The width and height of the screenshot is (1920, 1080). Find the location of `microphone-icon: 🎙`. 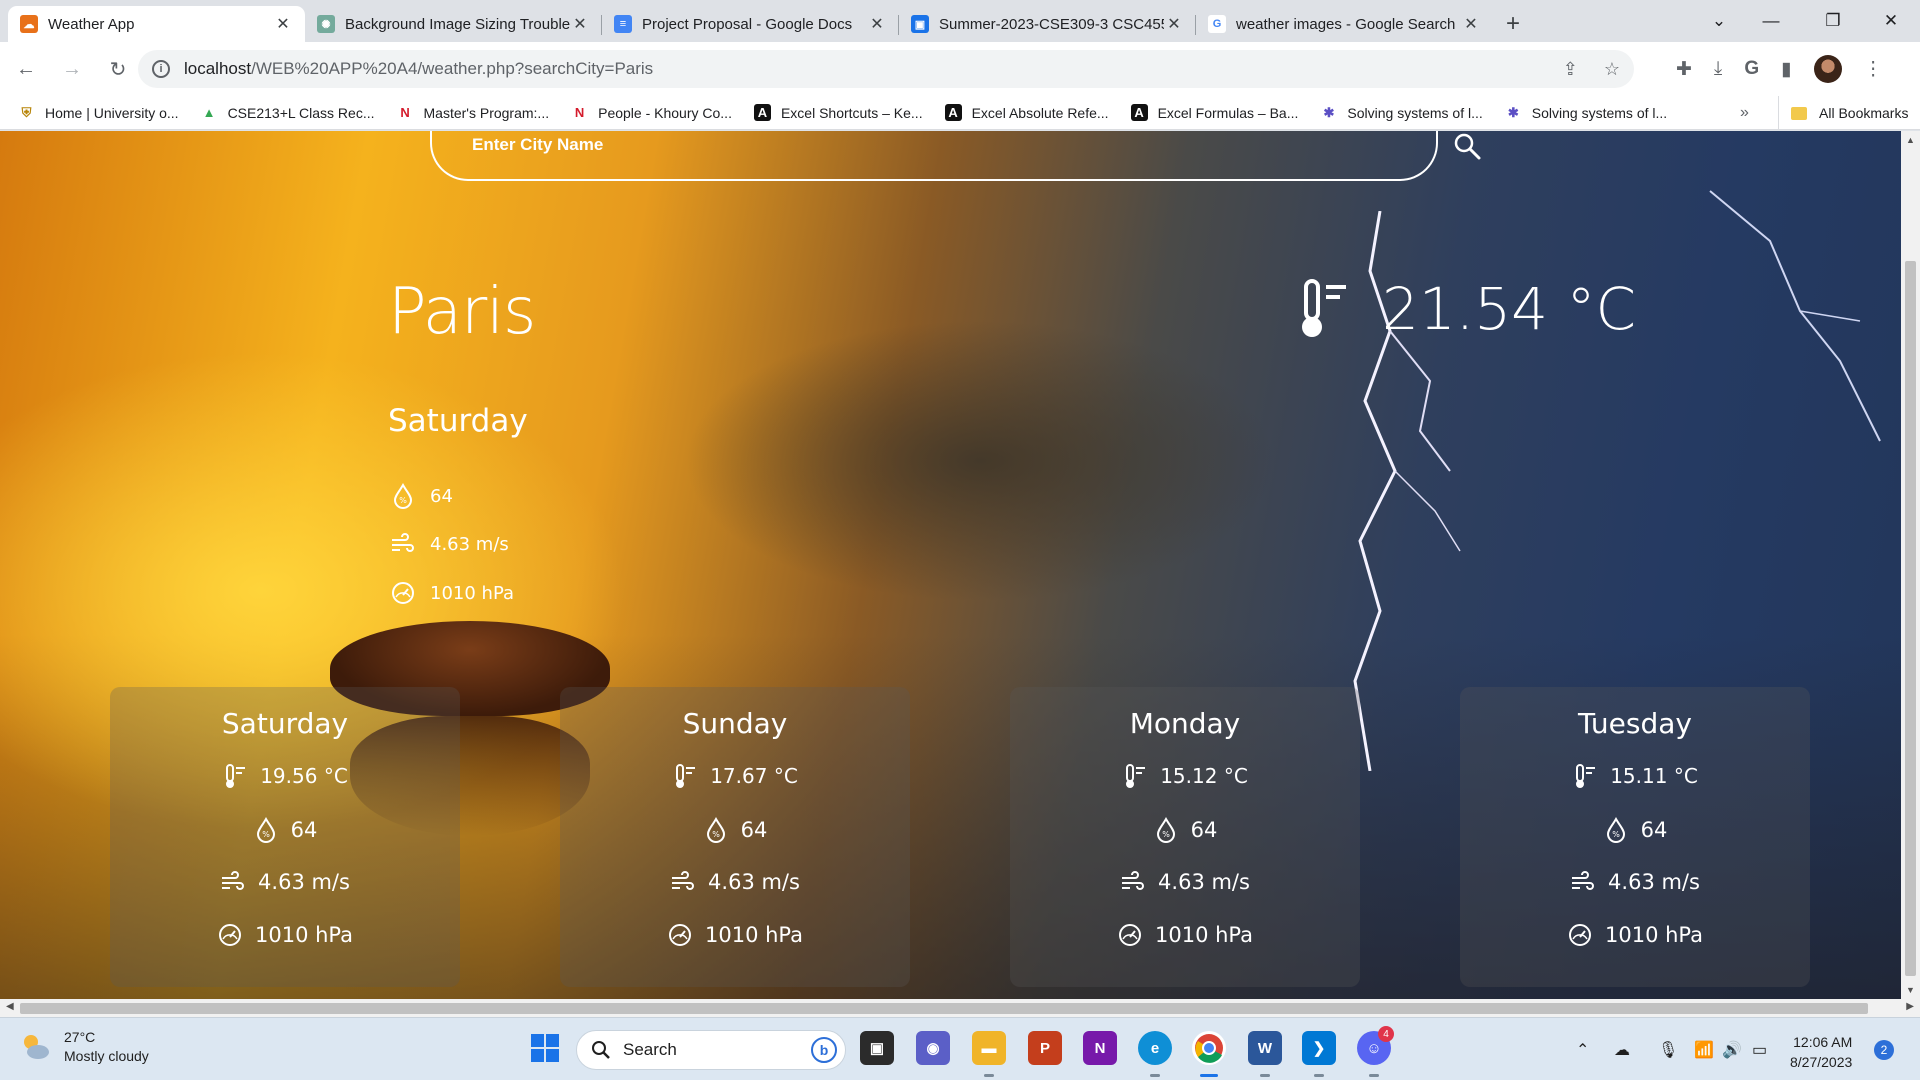

microphone-icon: 🎙 is located at coordinates (1668, 1049).